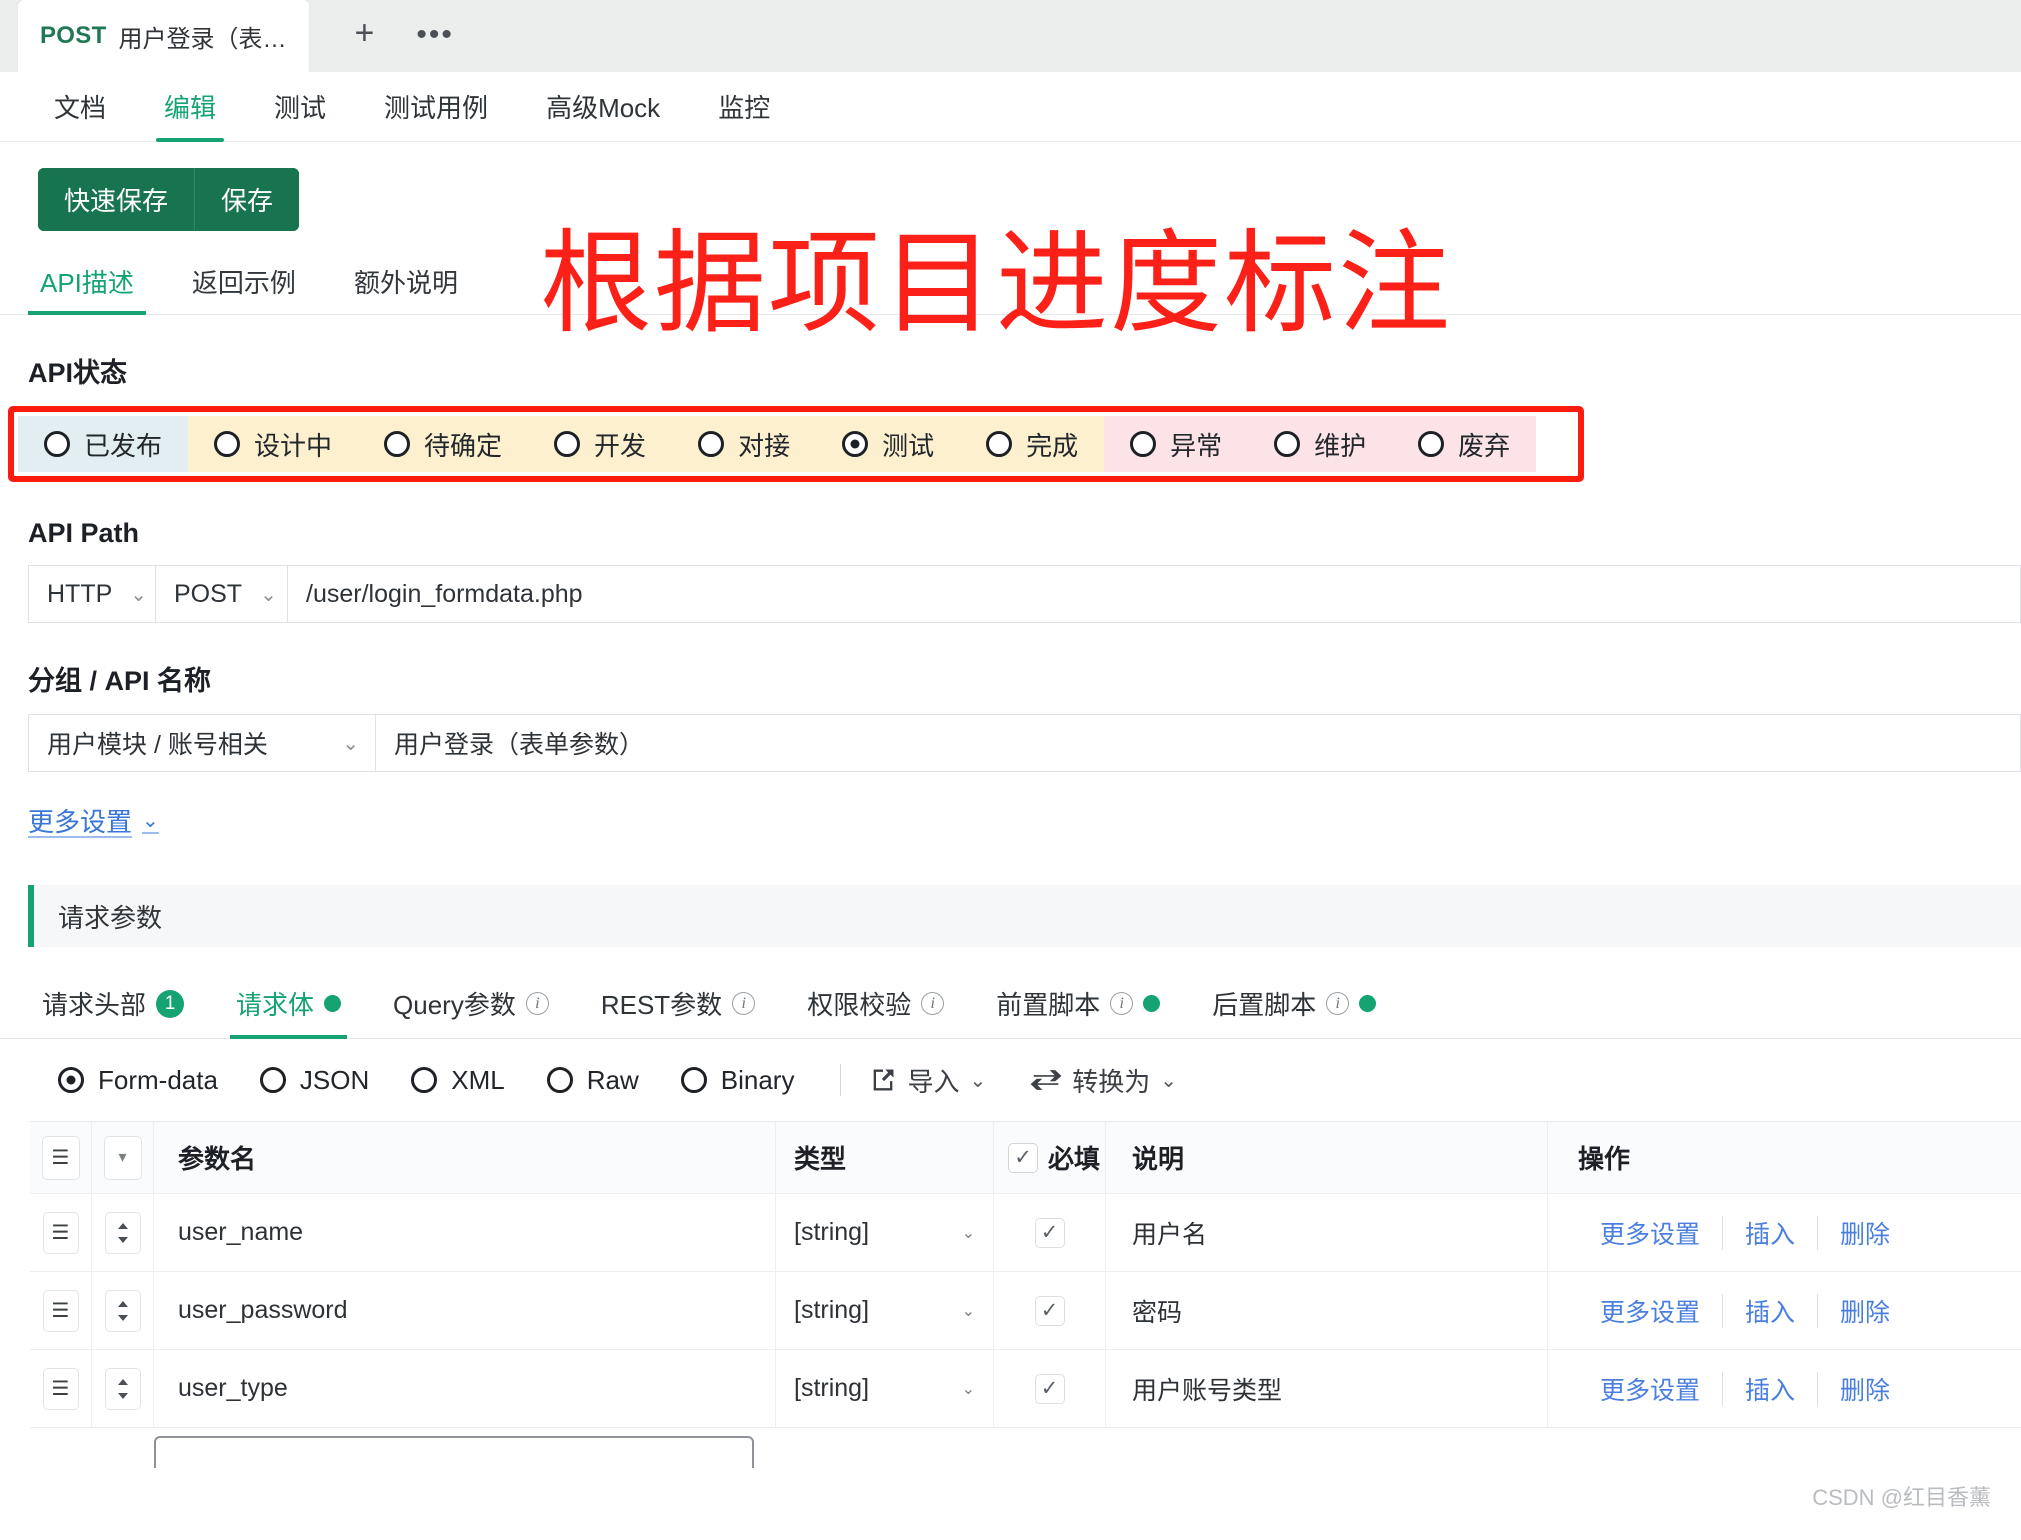 This screenshot has width=2021, height=1540. Describe the element at coordinates (289, 1010) in the screenshot. I see `tab-request-body: 请求体` at that location.